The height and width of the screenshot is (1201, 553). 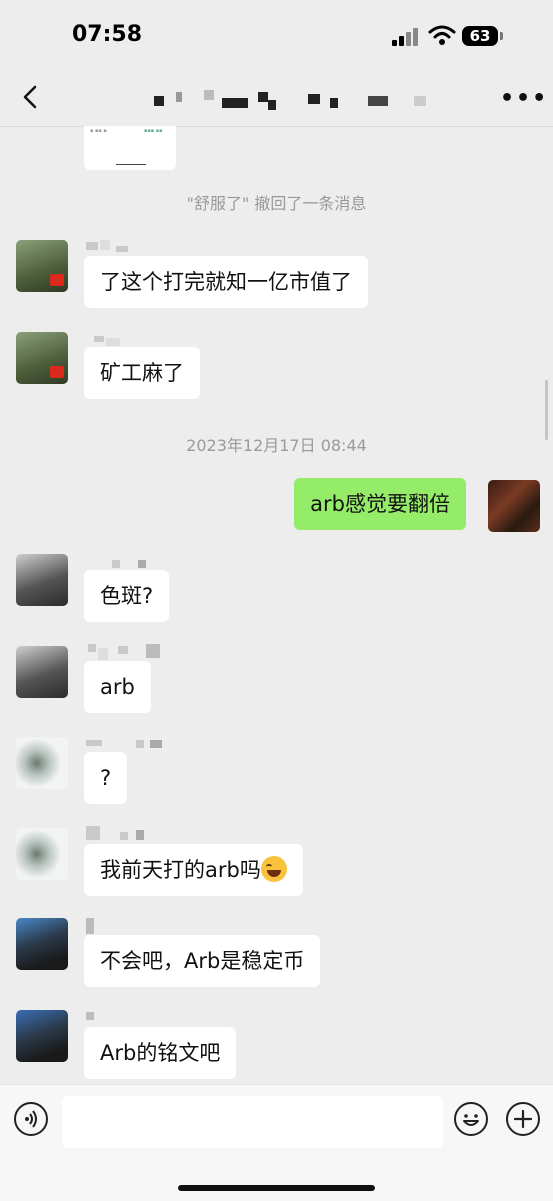 What do you see at coordinates (276, 1188) in the screenshot?
I see `home-indicator` at bounding box center [276, 1188].